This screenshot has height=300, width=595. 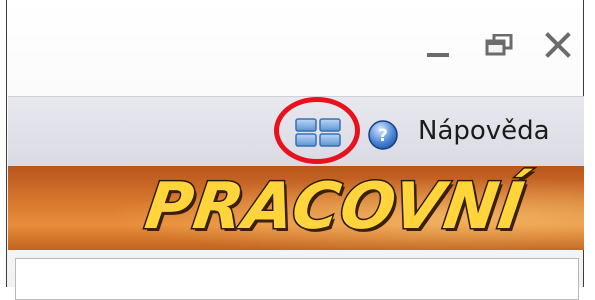 I want to click on close-icon, so click(x=558, y=45).